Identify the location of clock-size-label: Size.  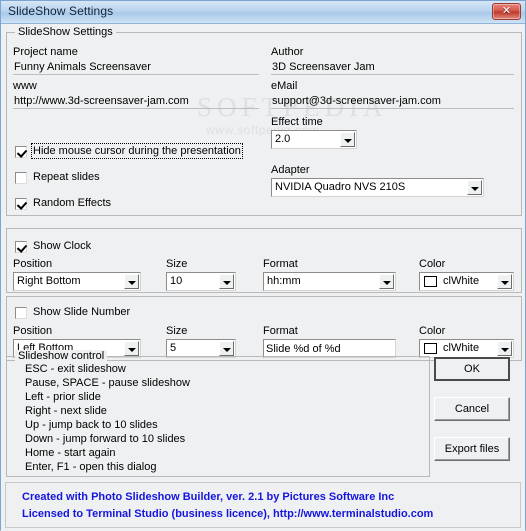
(177, 264).